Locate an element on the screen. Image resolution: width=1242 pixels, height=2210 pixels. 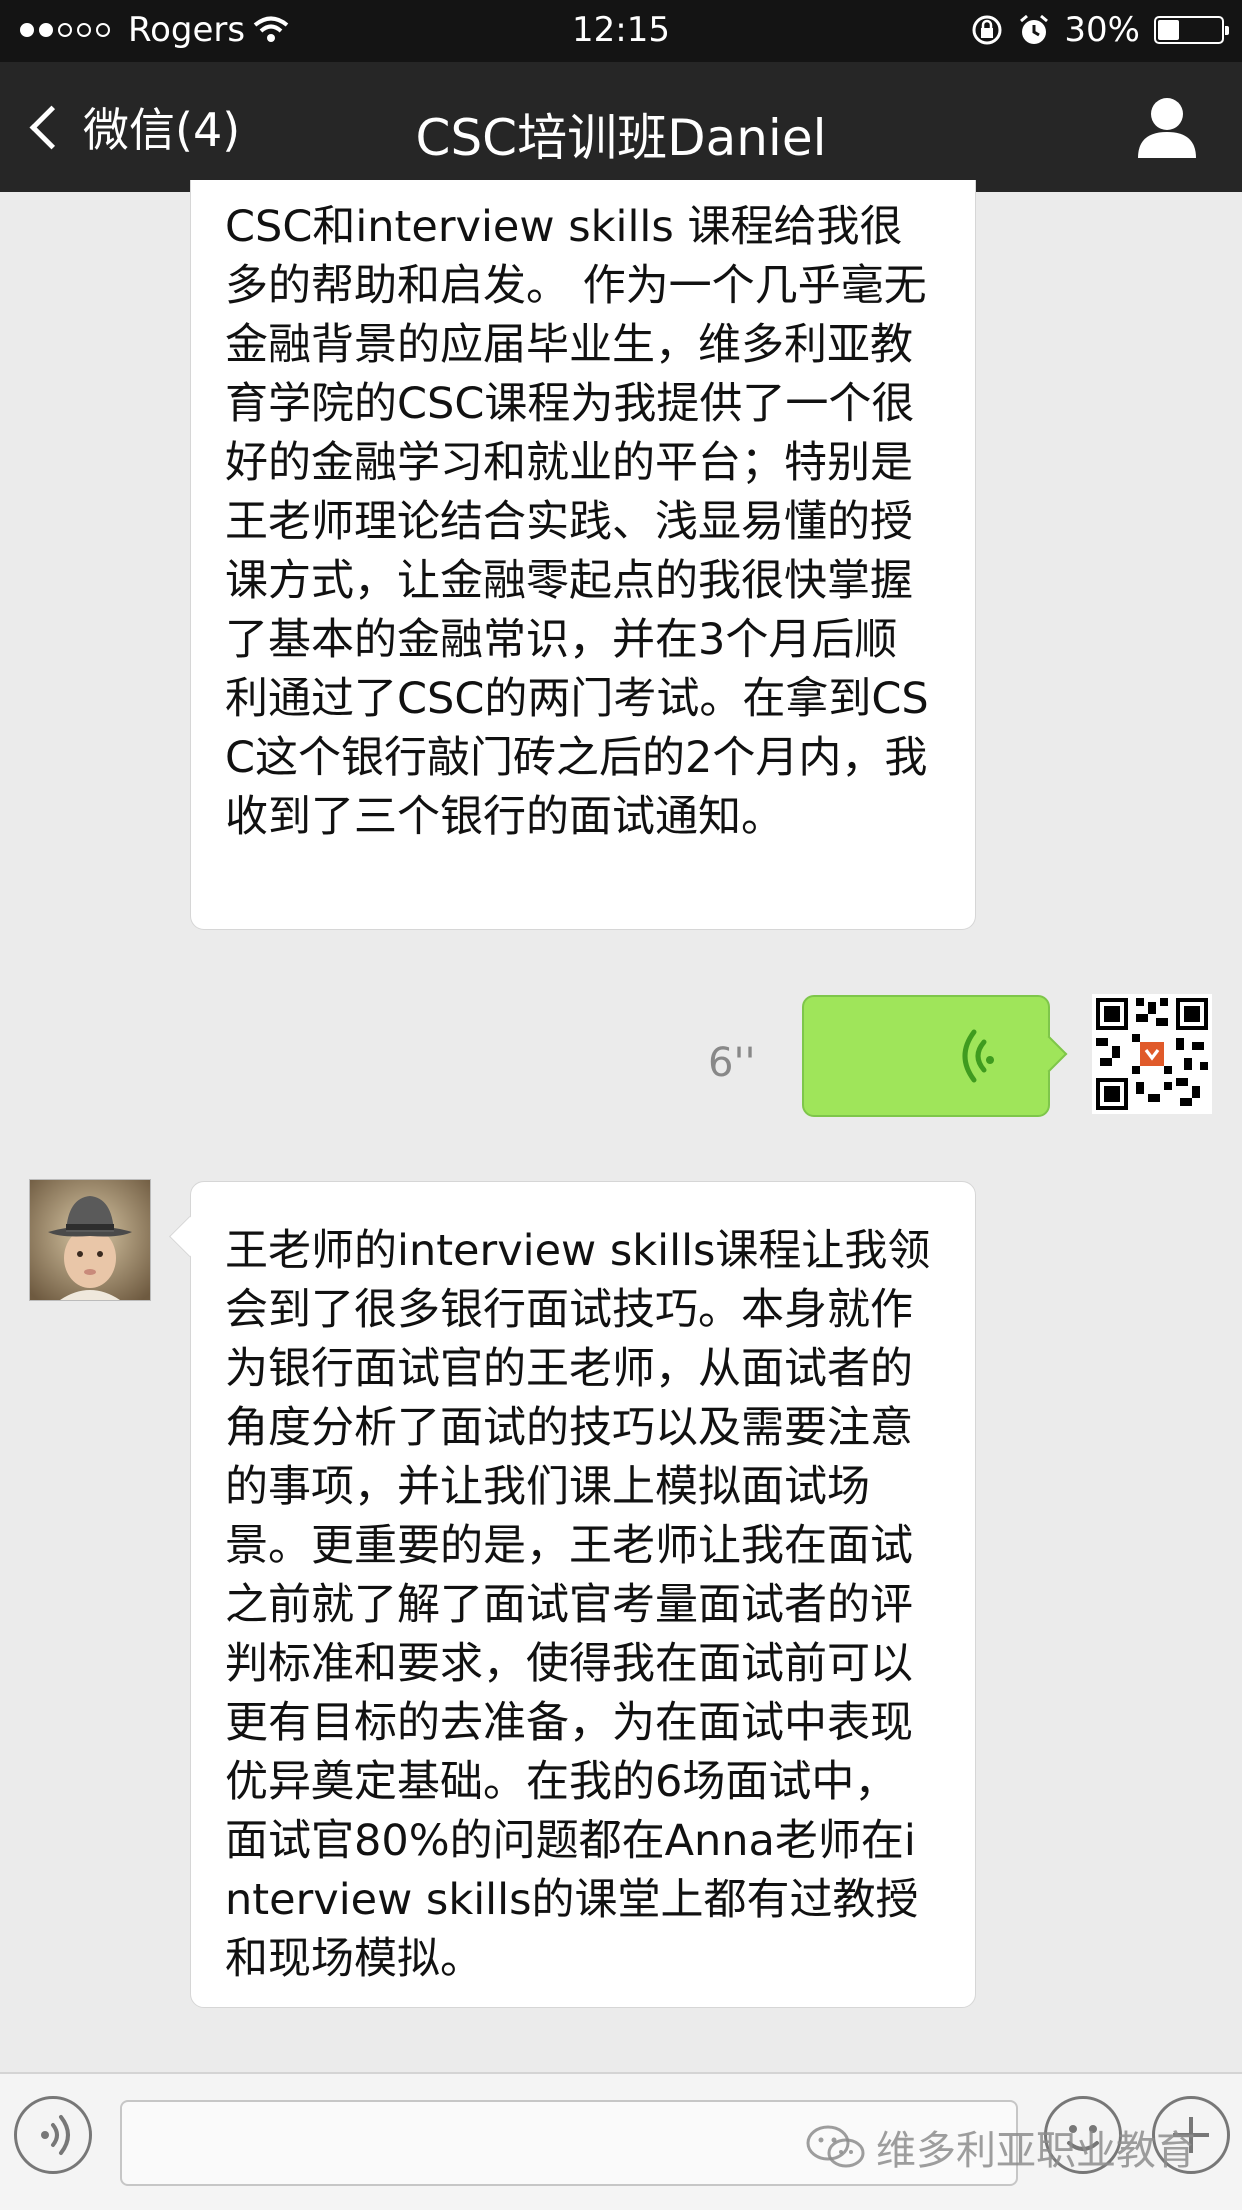
status-bar: Rogers 12:15 30% is located at coordinates (621, 31).